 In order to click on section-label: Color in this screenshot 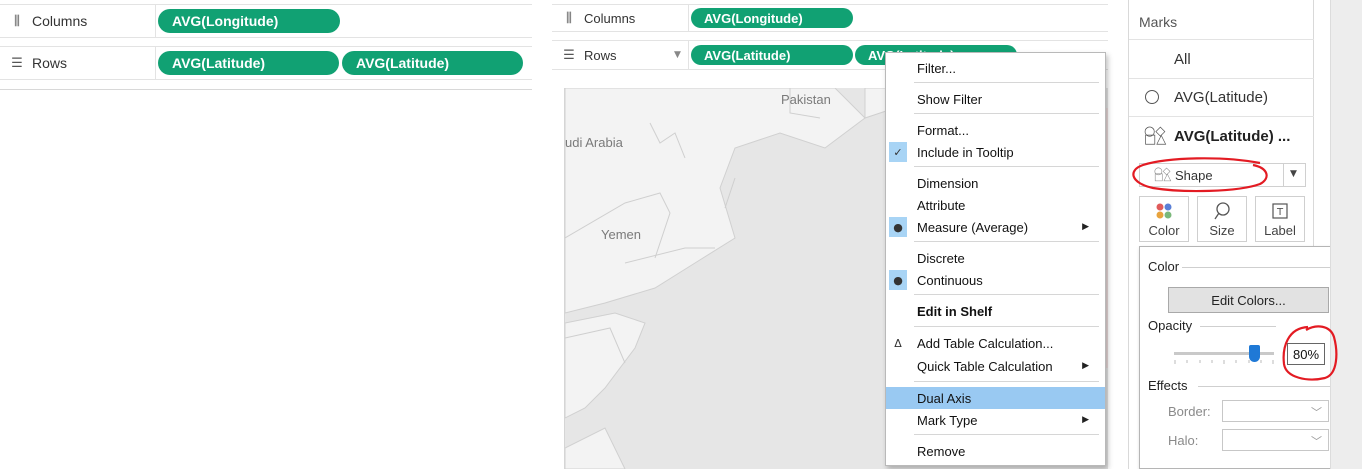, I will do `click(1164, 266)`.